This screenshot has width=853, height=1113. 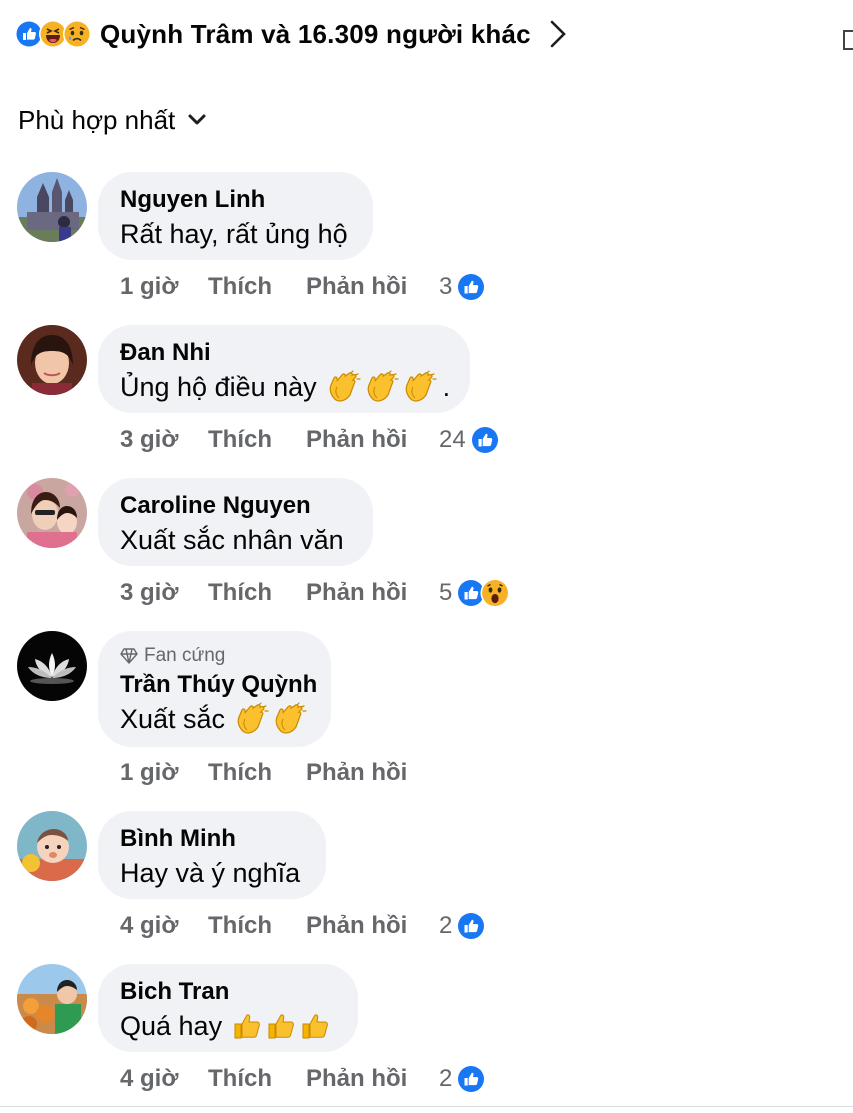 What do you see at coordinates (235, 200) in the screenshot?
I see `comment-author: Nguyen Linh` at bounding box center [235, 200].